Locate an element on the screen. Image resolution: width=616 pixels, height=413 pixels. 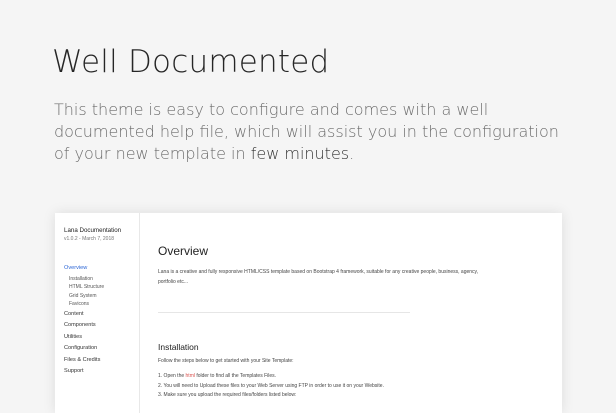
nav-subitem-grid-system: Grid System is located at coordinates (84, 296).